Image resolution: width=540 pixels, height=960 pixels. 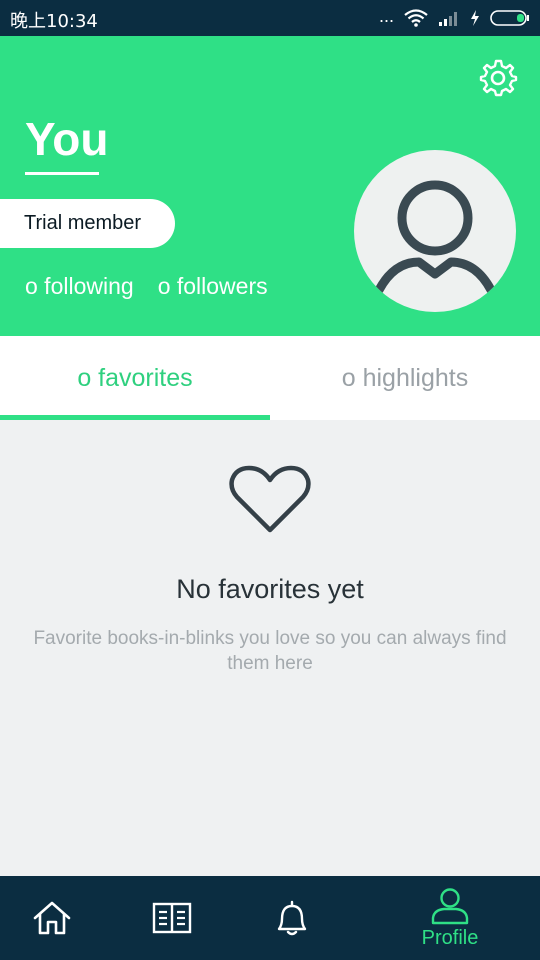 I want to click on home-icon, so click(x=52, y=918).